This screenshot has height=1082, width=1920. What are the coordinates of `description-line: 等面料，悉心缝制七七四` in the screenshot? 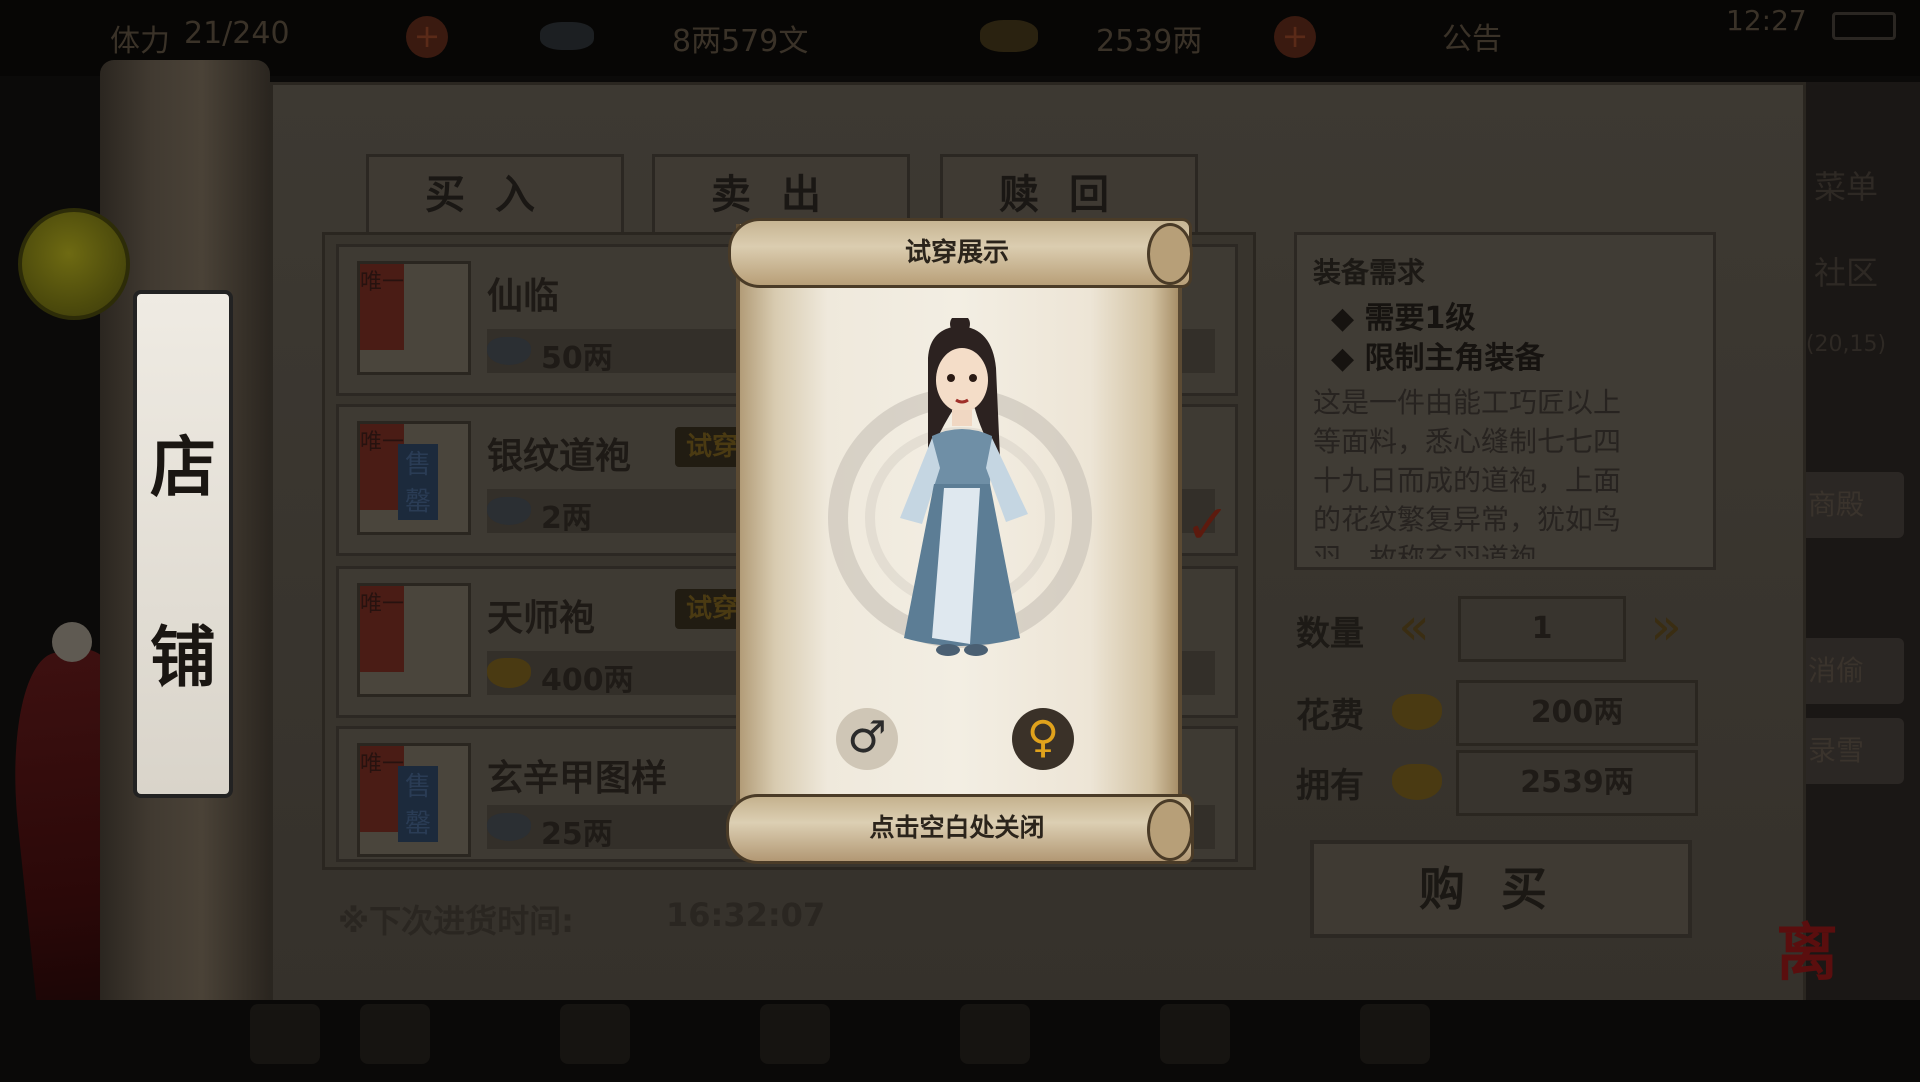 It's located at (1467, 441).